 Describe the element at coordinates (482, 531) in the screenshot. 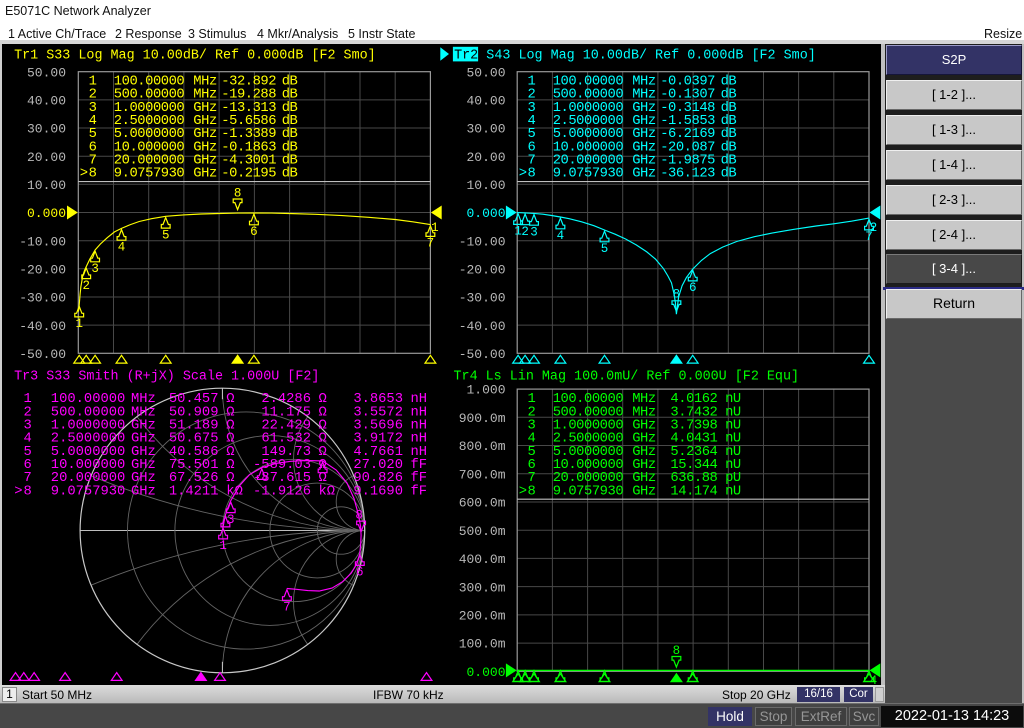

I see `svg-text: 500.0m` at that location.